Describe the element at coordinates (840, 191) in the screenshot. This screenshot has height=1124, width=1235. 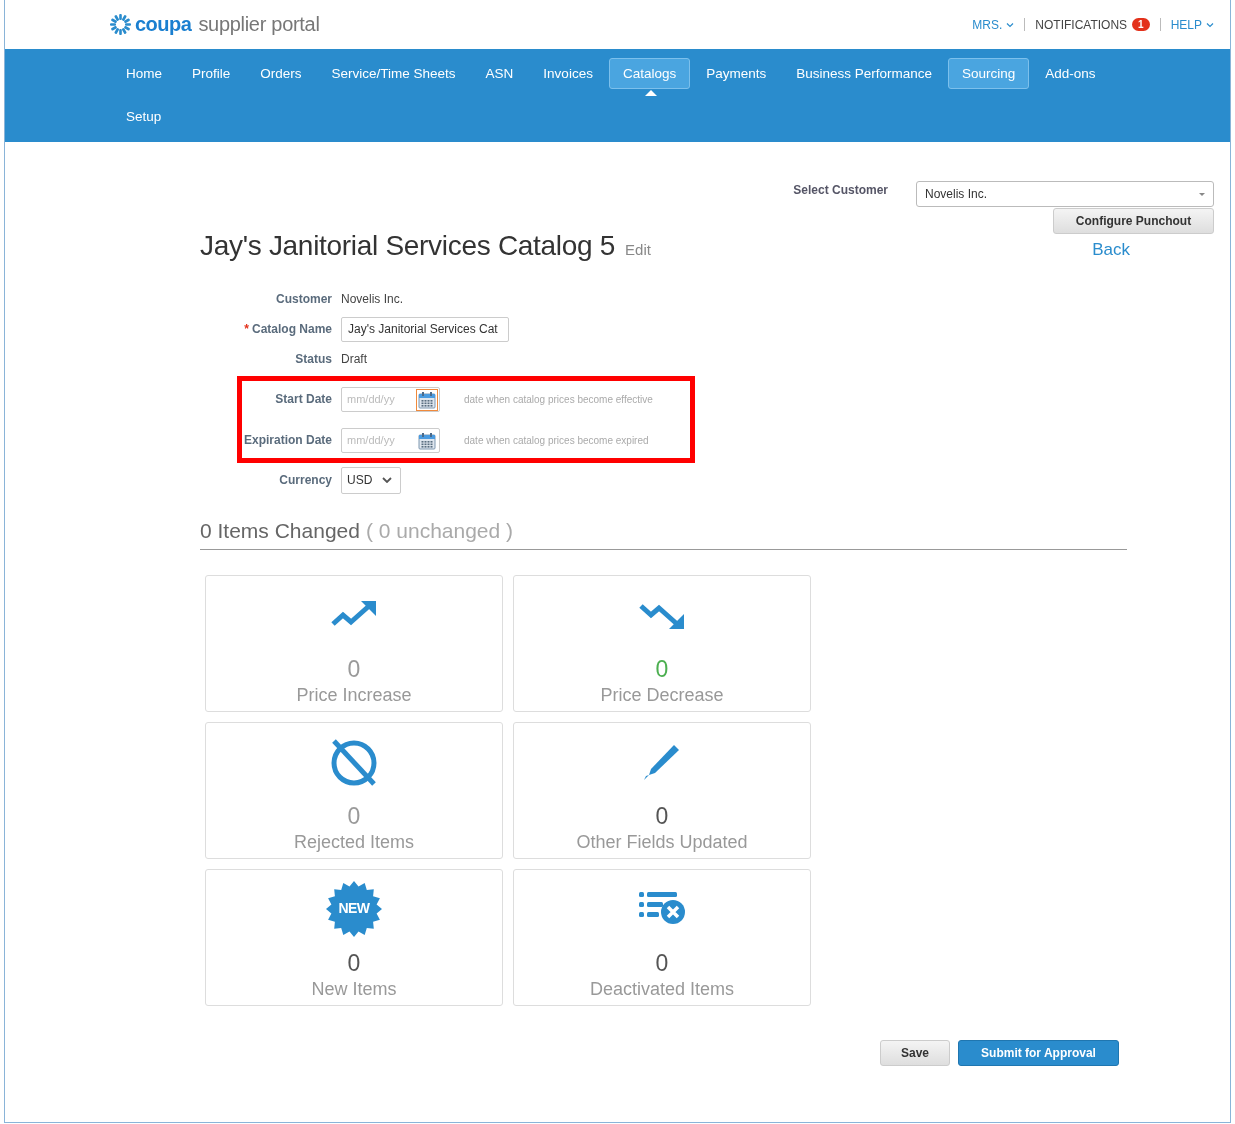
I see `field-label: Select Customer` at that location.